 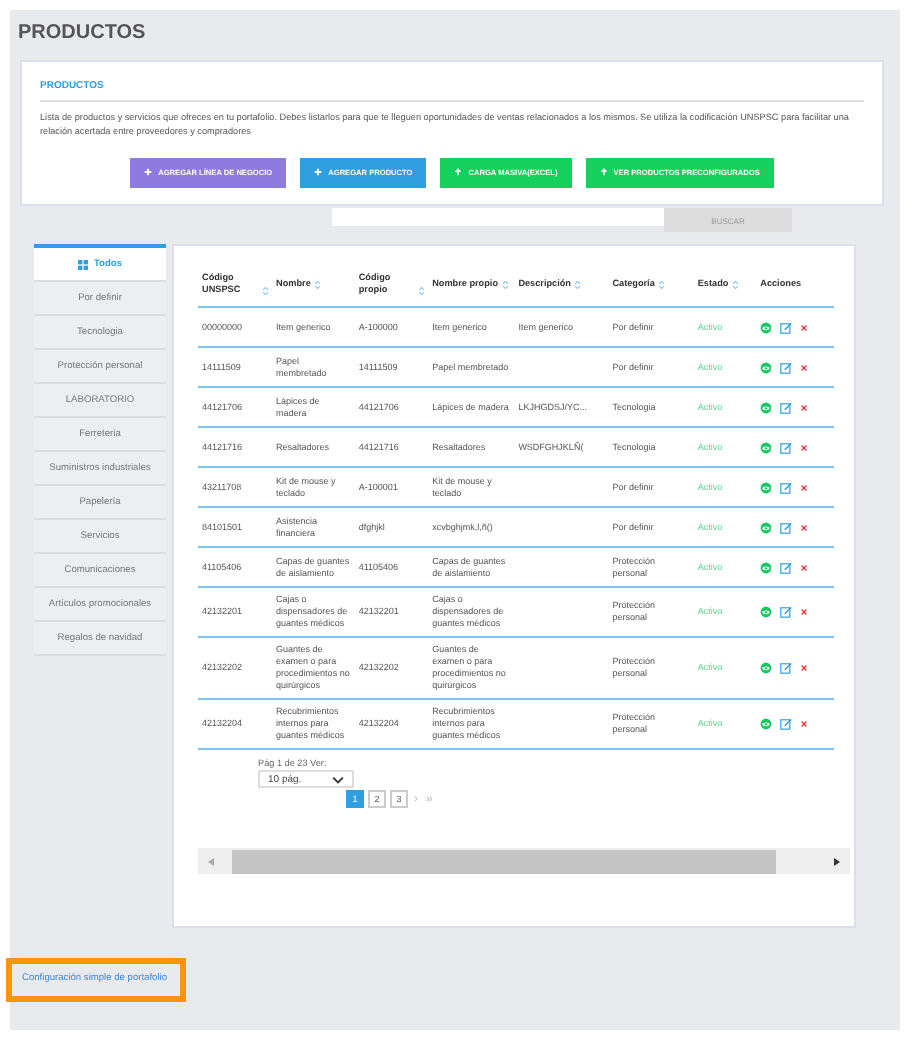 What do you see at coordinates (82, 264) in the screenshot?
I see `grid-icon` at bounding box center [82, 264].